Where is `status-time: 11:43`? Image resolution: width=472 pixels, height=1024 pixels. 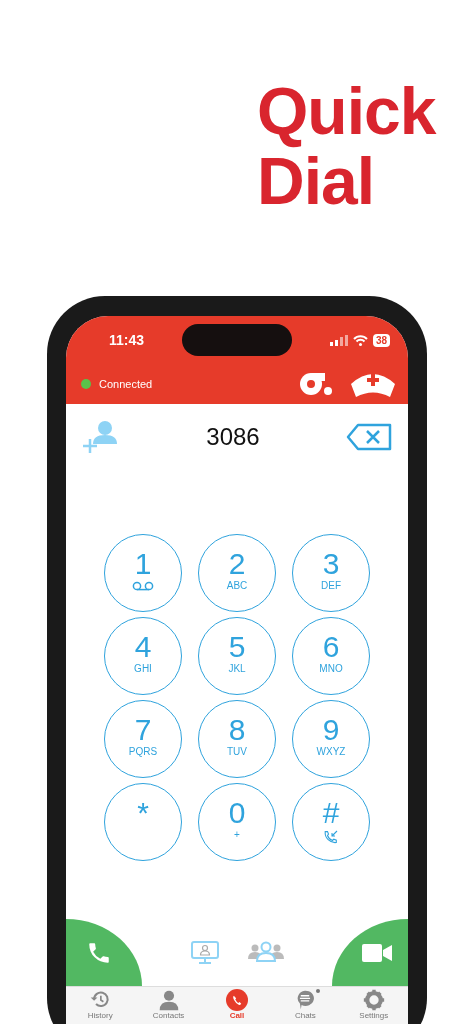 status-time: 11:43 is located at coordinates (127, 340).